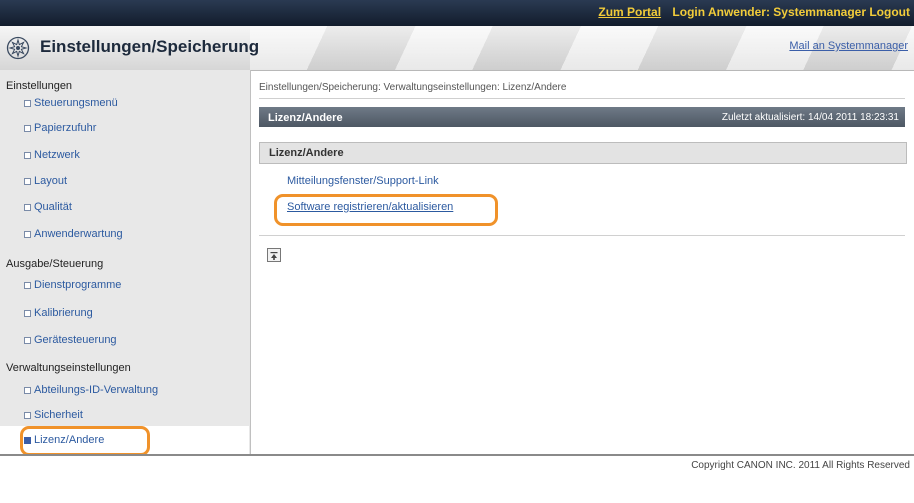 Image resolution: width=914 pixels, height=503 pixels. What do you see at coordinates (58, 415) in the screenshot?
I see `sidebar-item-sicherheit: Sicherheit` at bounding box center [58, 415].